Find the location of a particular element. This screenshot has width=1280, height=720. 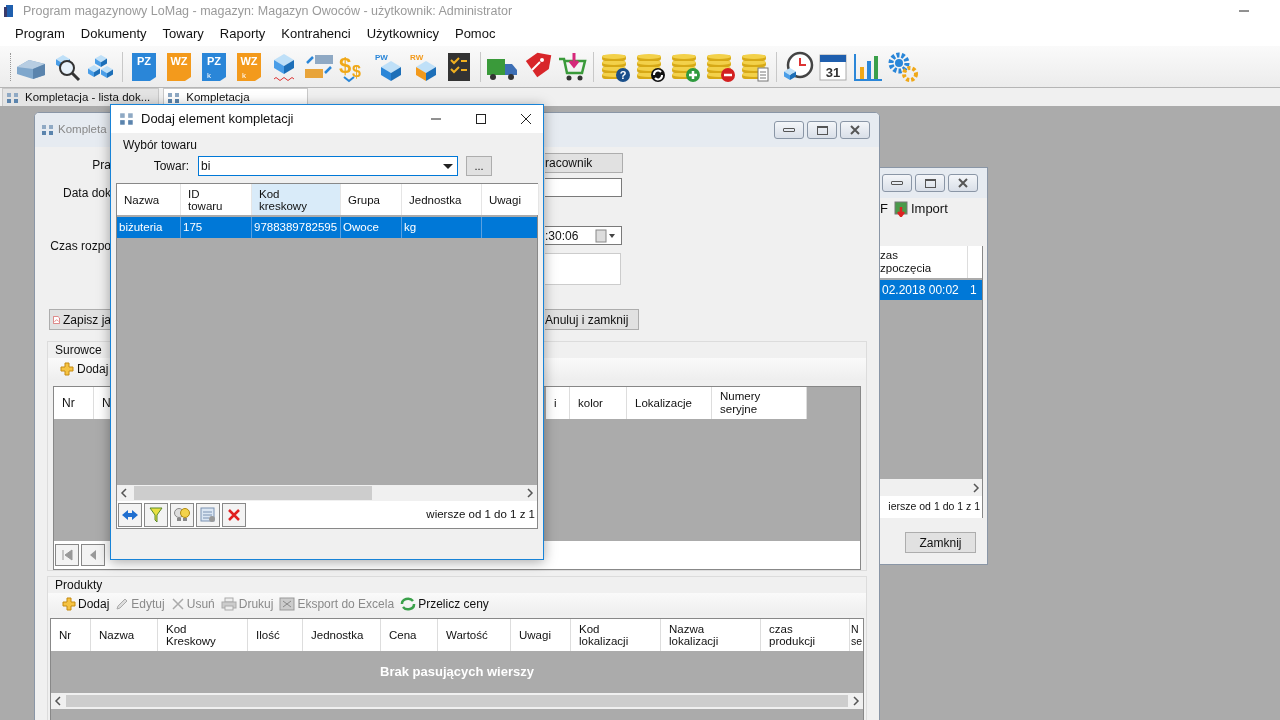

cart-icon is located at coordinates (572, 66).